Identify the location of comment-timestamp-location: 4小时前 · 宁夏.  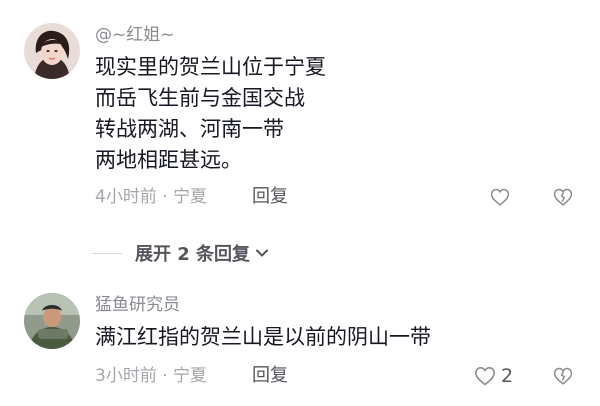
(151, 197).